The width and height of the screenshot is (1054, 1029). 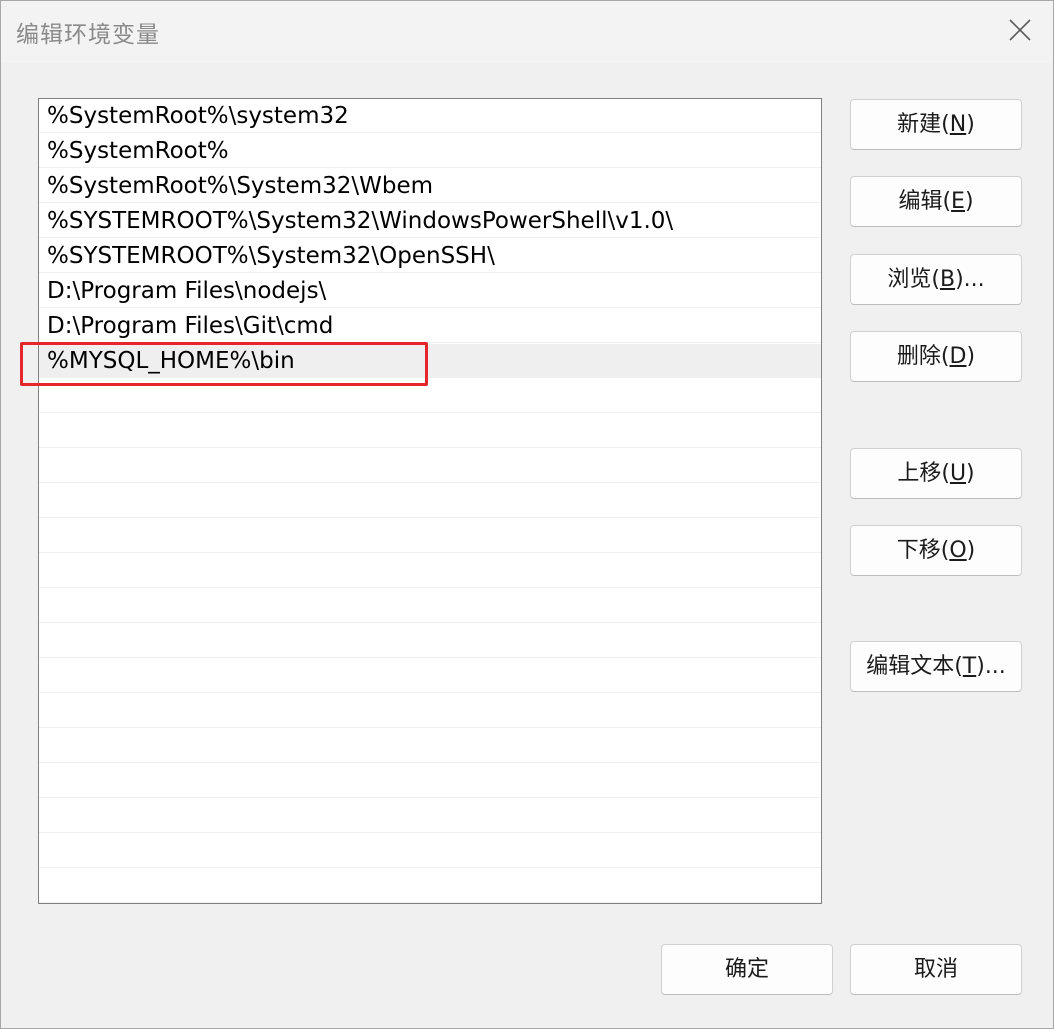 I want to click on edit-button: 编辑(E), so click(x=936, y=201).